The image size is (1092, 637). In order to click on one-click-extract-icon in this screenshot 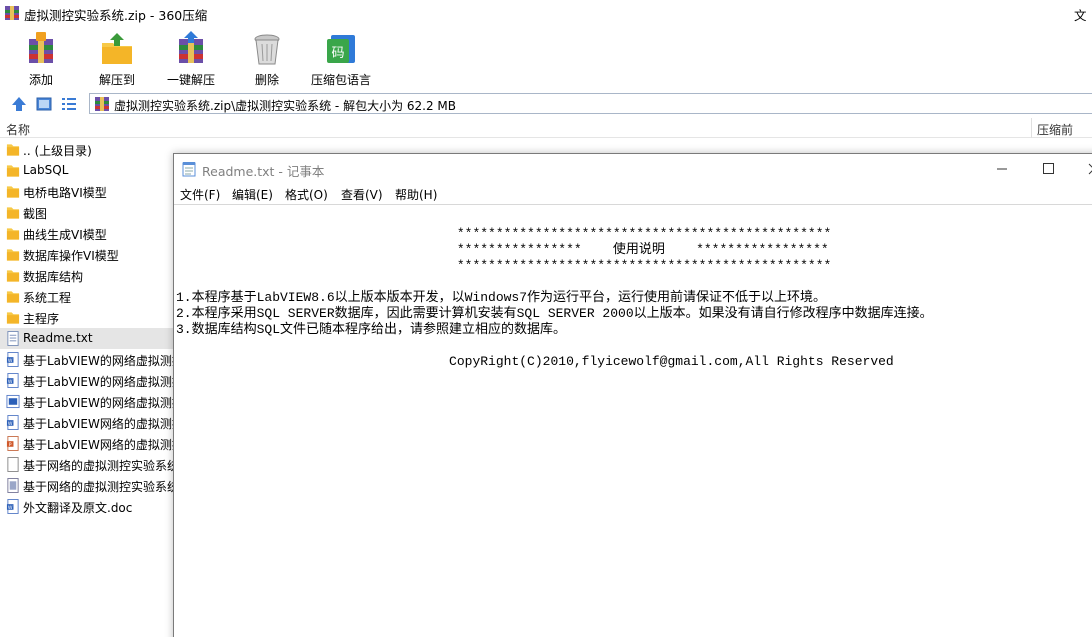, I will do `click(191, 47)`.